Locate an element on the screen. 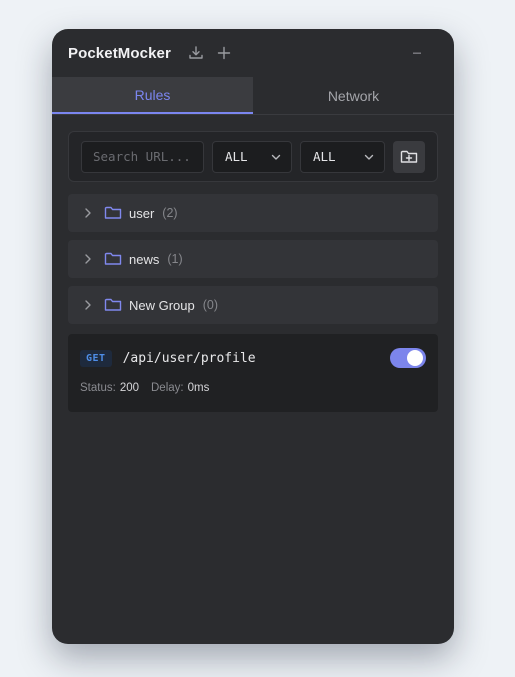 This screenshot has height=677, width=515. rule-enabled-toggle is located at coordinates (408, 358).